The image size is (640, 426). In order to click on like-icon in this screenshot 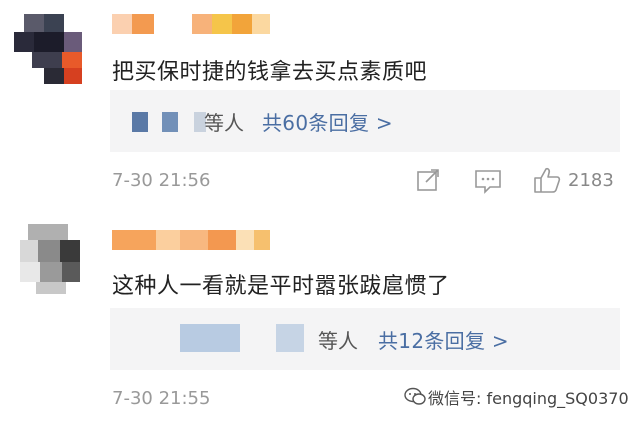, I will do `click(547, 182)`.